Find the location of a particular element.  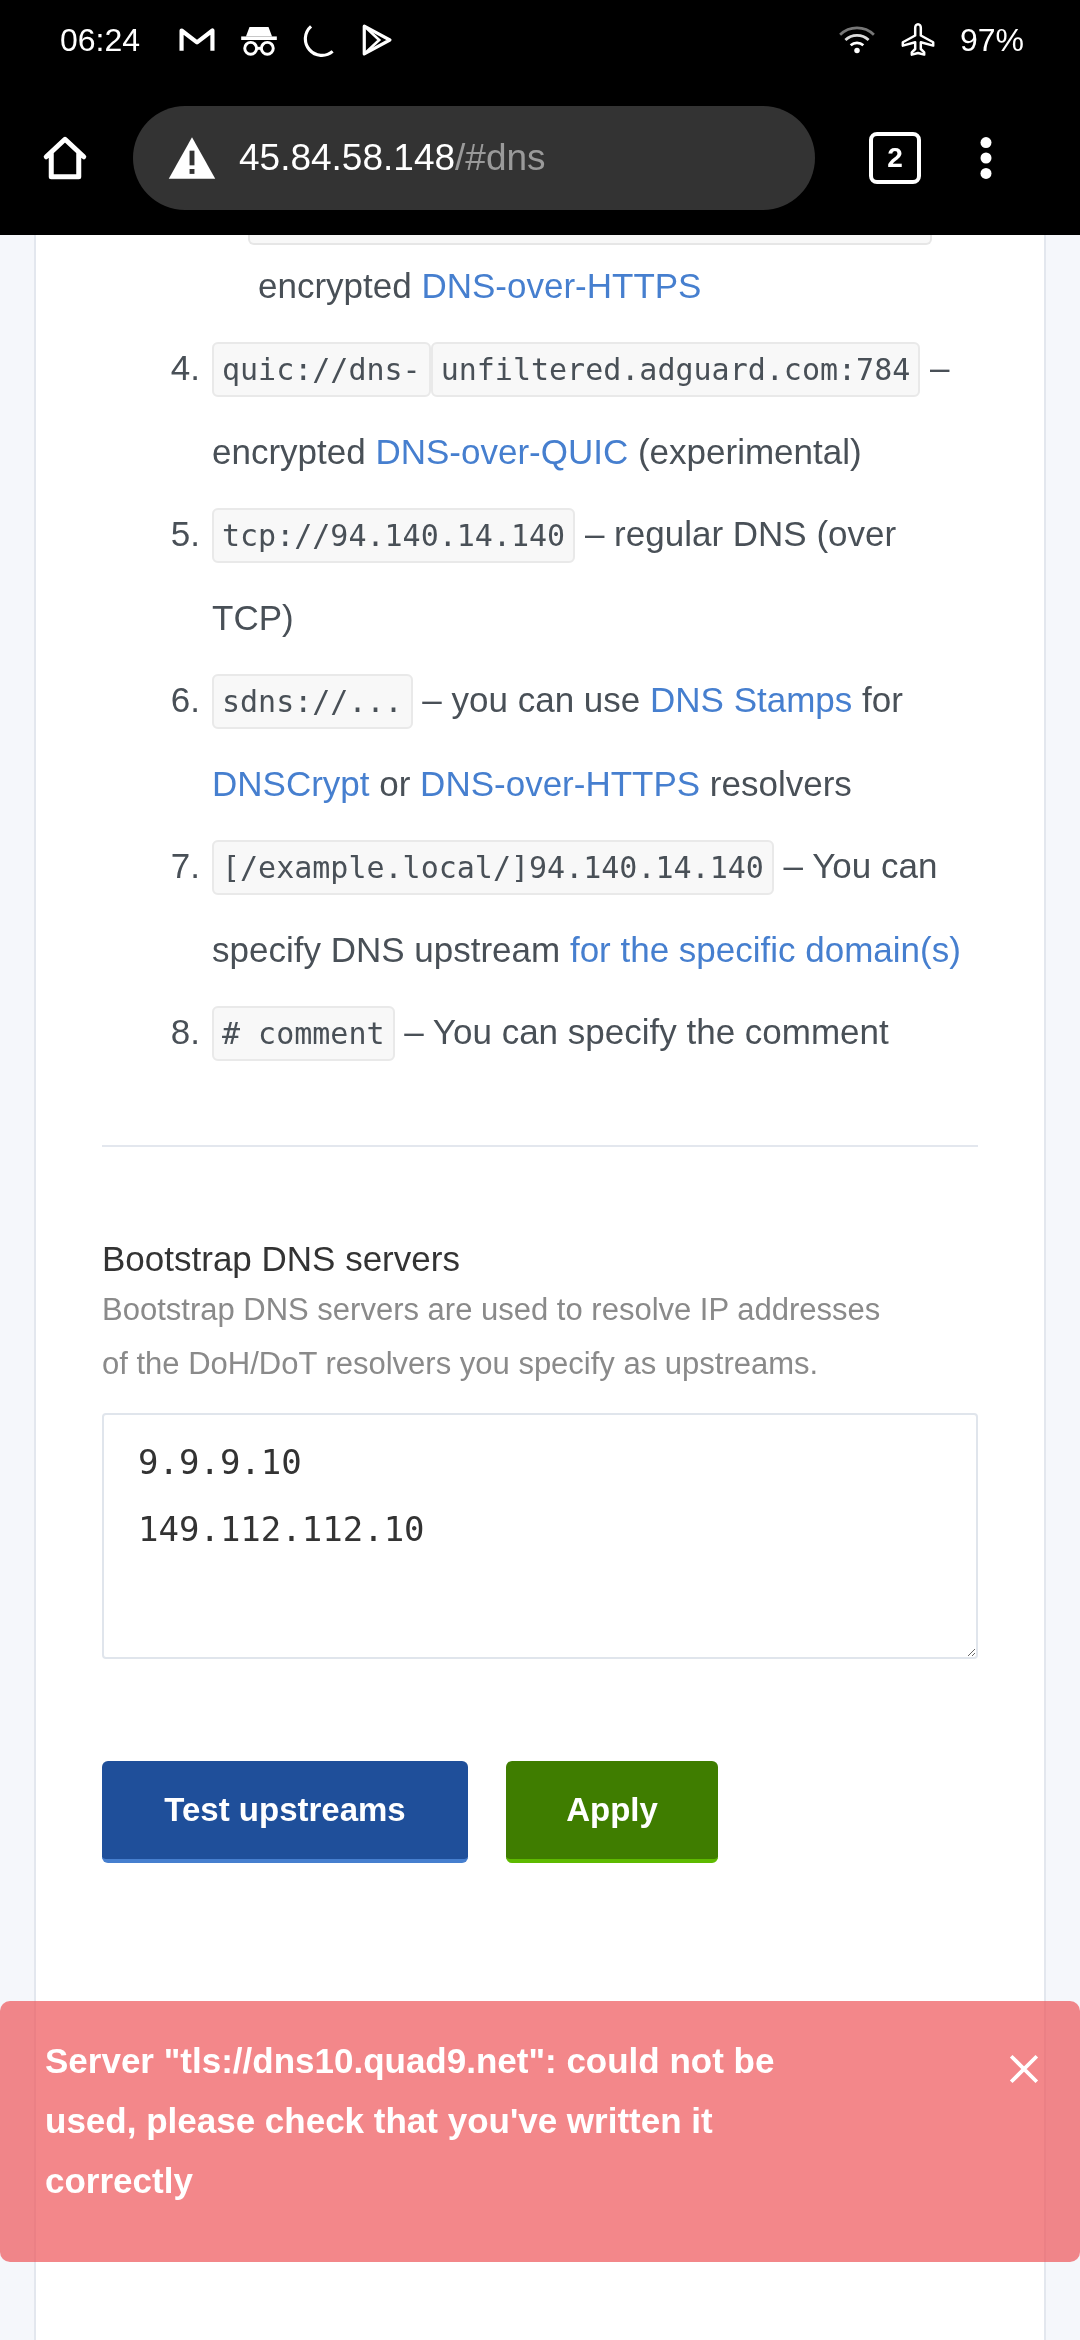

test-button: Test upstreams is located at coordinates (285, 1812).